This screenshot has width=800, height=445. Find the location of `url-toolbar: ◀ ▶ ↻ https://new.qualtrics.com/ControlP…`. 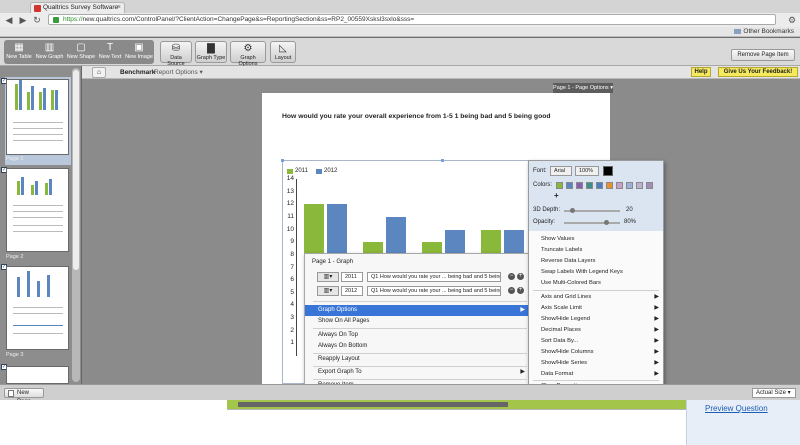

url-toolbar: ◀ ▶ ↻ https://new.qualtrics.com/ControlP… is located at coordinates (400, 20).